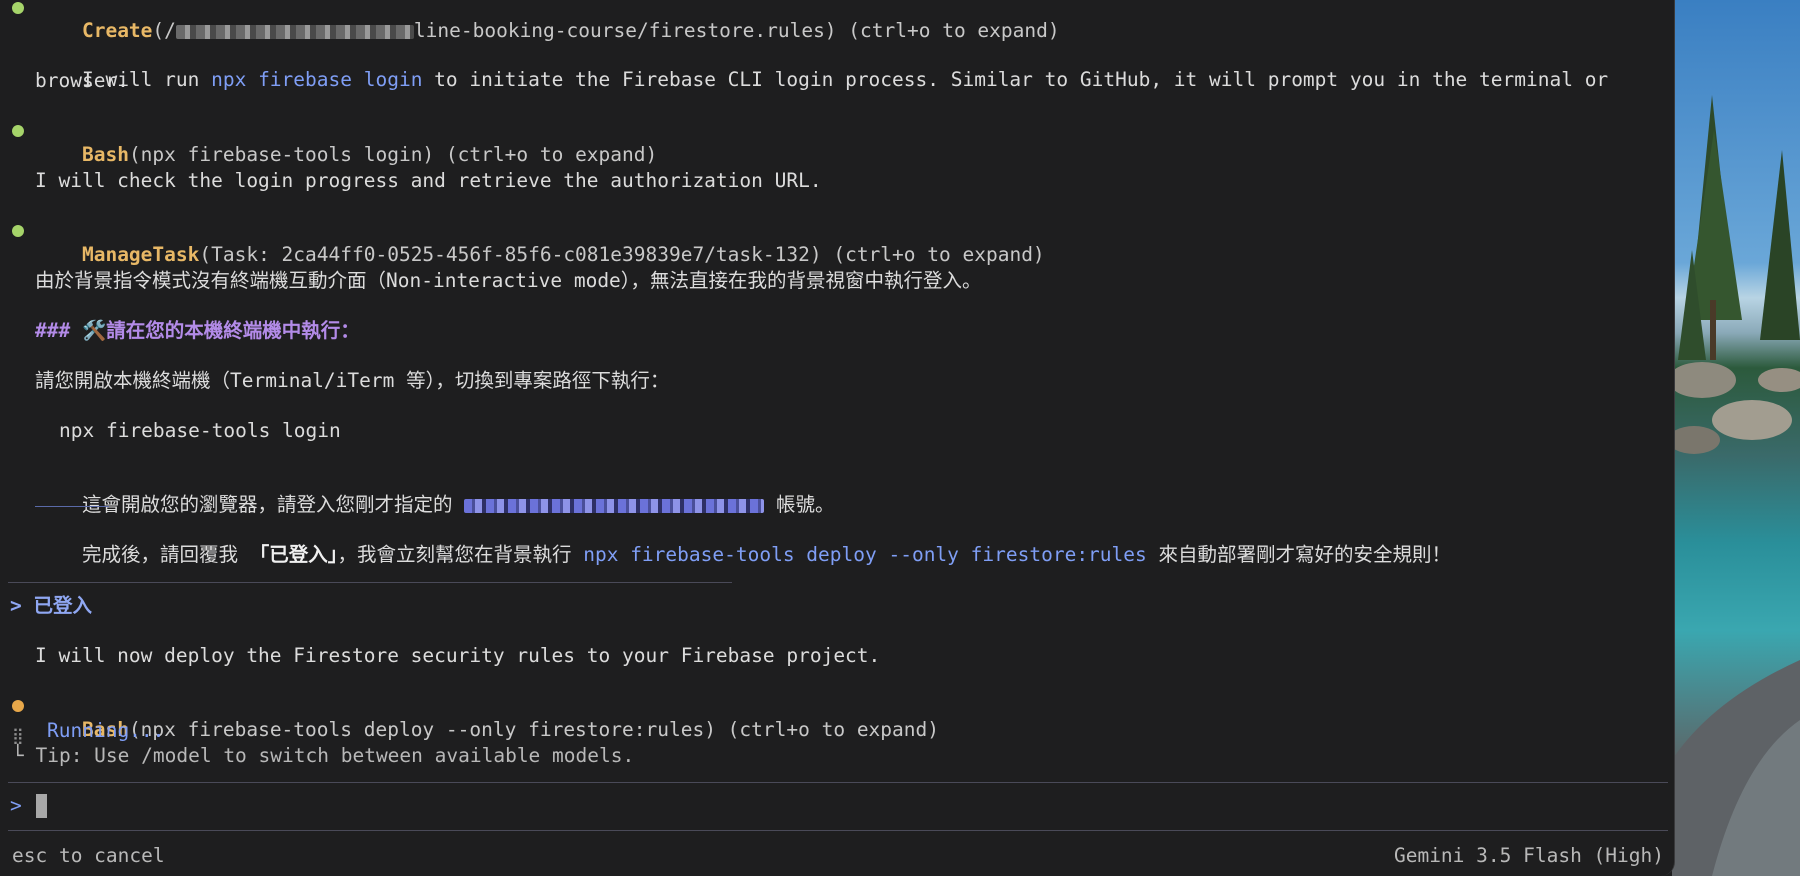  Describe the element at coordinates (838, 782) in the screenshot. I see `input-top-border` at that location.